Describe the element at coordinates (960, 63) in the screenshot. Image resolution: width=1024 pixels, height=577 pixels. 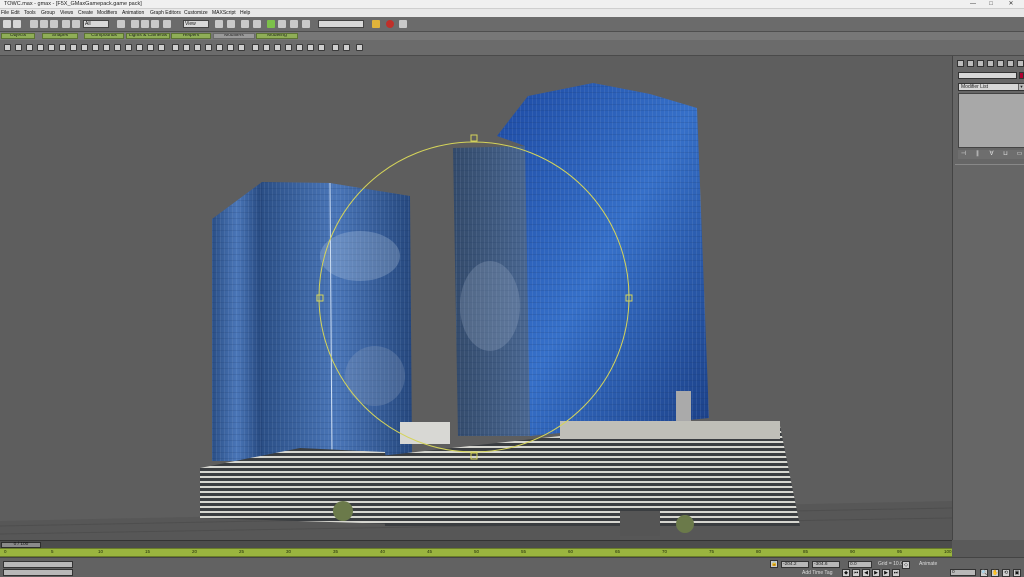
I see `create-tab-icon` at that location.